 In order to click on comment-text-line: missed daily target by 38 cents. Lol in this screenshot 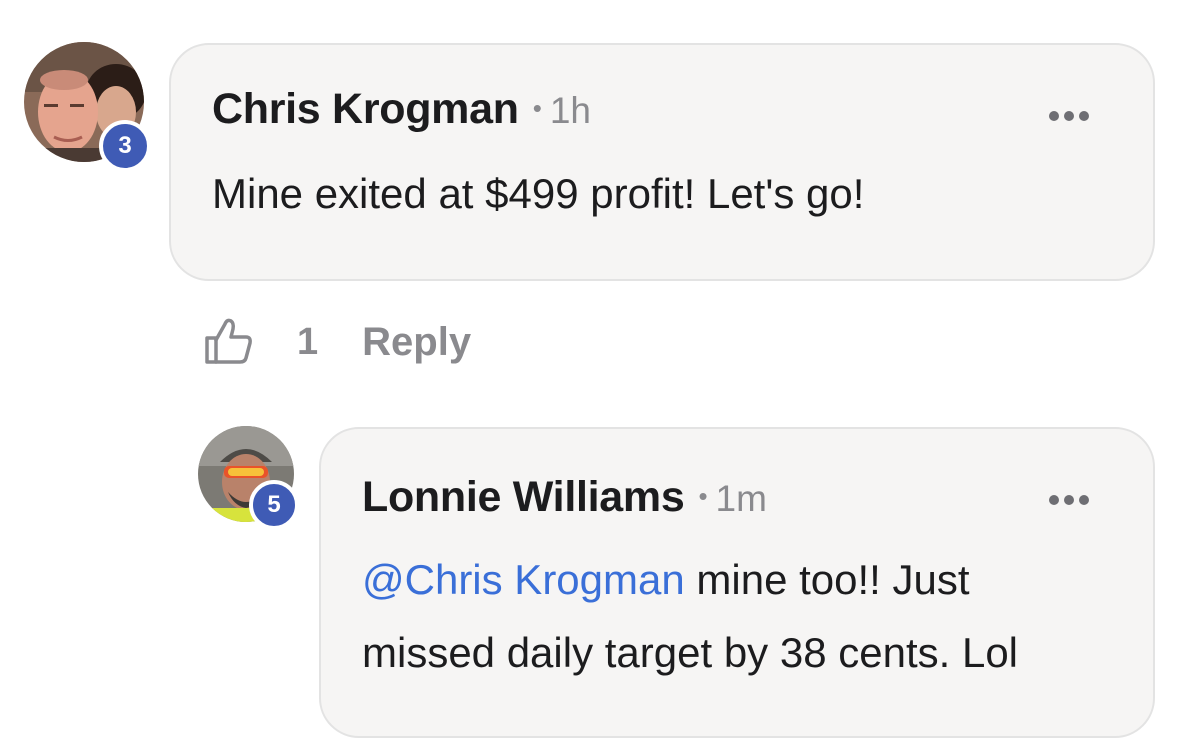, I will do `click(690, 652)`.